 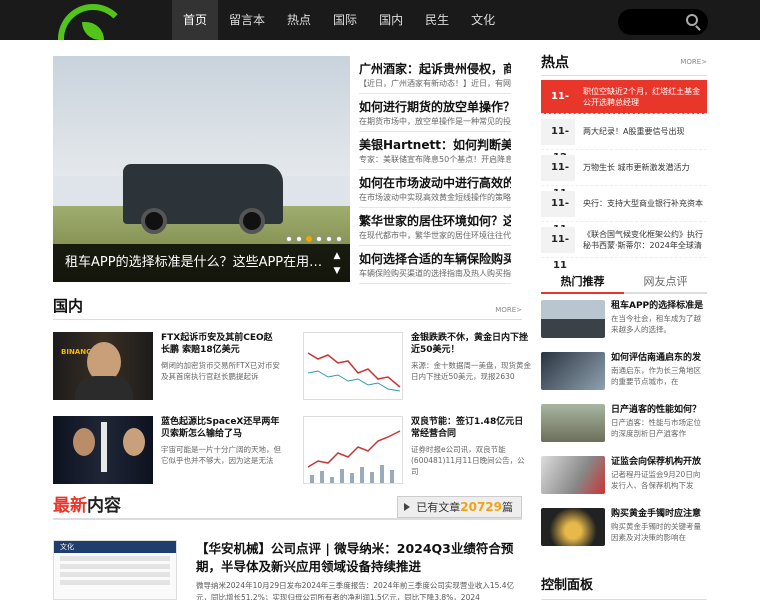 I want to click on headline-item: 如何选择合适的车辆保险购买渠 车辆保险购买渠道的选择指南及热人购买指导, so click(x=435, y=265).